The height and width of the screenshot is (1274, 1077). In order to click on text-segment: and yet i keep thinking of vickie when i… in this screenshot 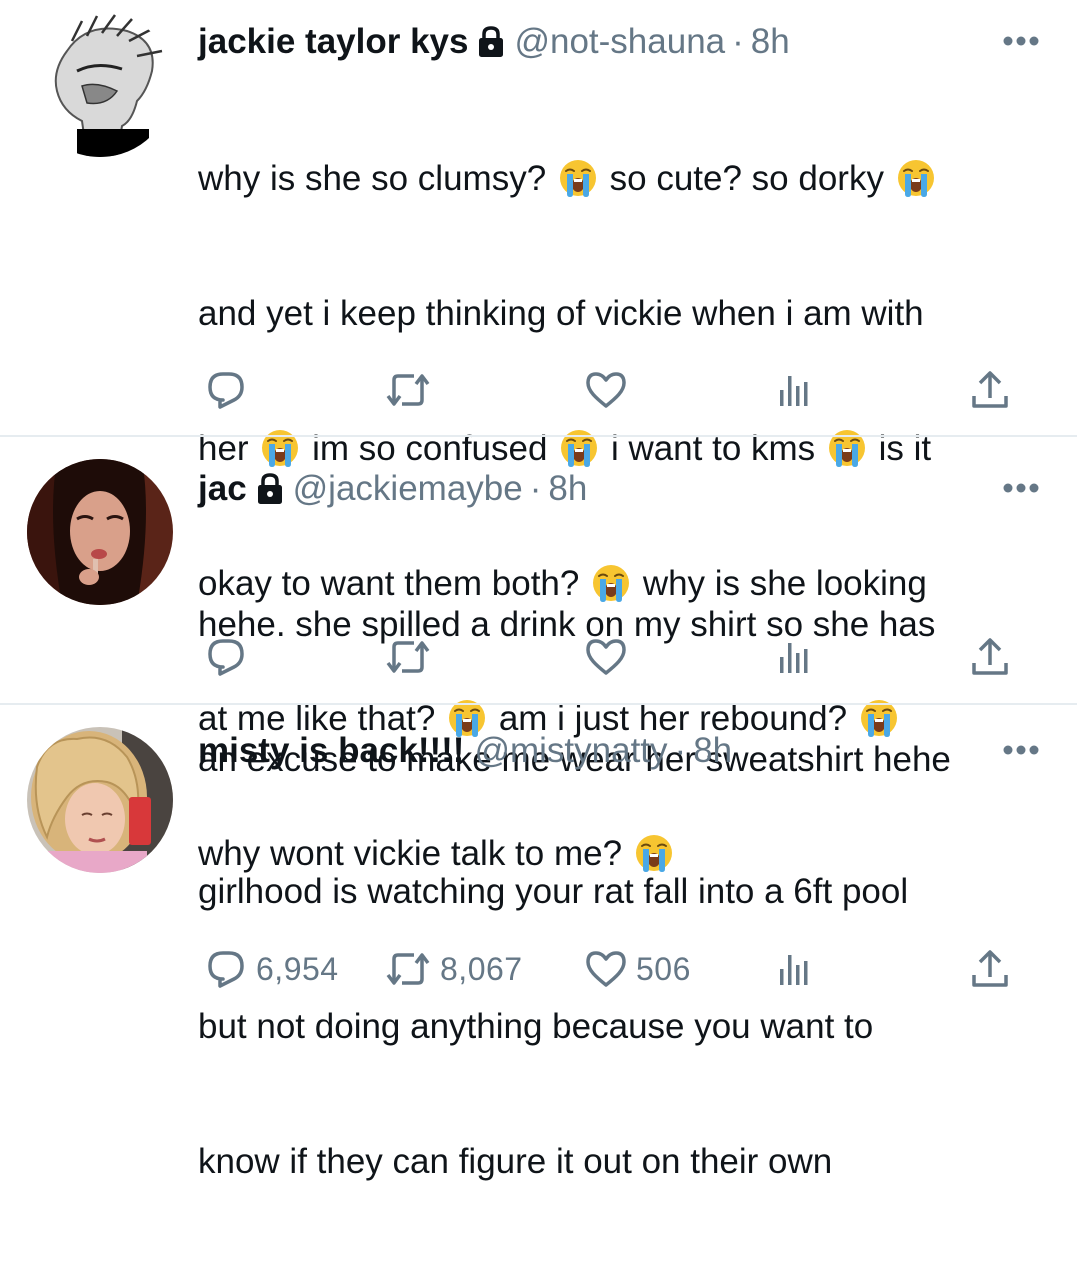, I will do `click(561, 313)`.